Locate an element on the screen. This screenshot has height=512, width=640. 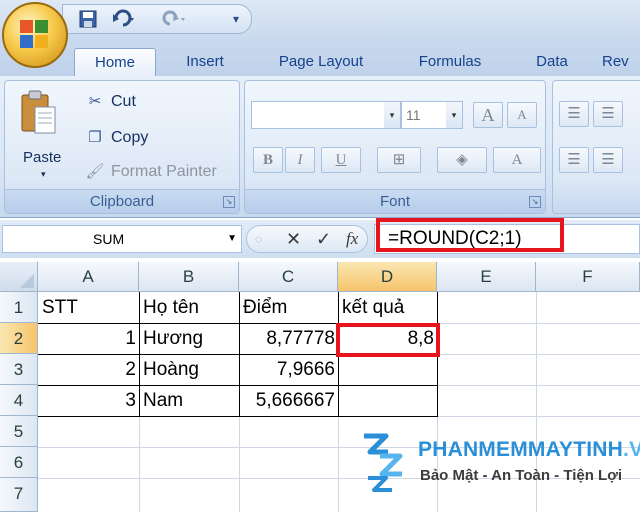
scissors-icon: ✂ is located at coordinates (95, 101).